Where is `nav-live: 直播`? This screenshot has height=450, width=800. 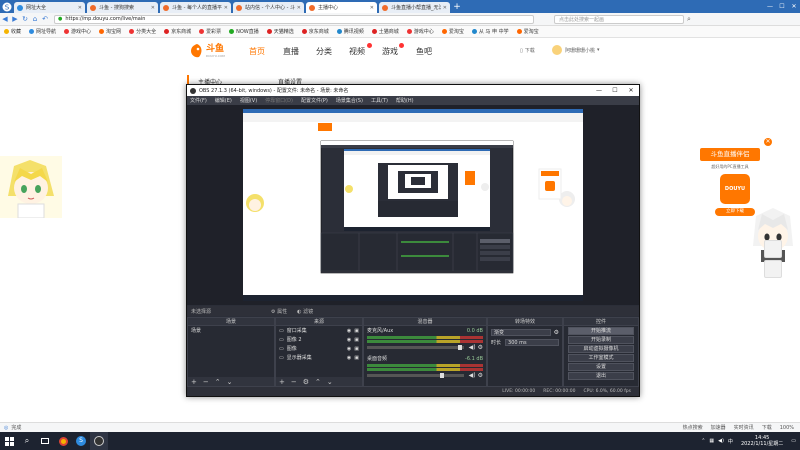
nav-live: 直播 is located at coordinates (291, 51).